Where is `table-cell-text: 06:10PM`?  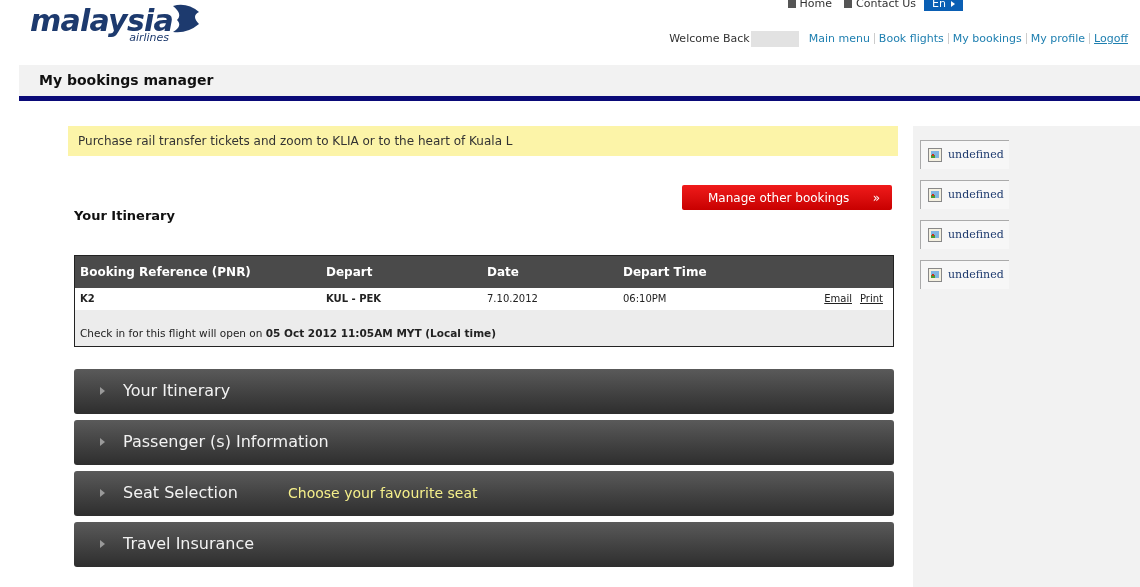 table-cell-text: 06:10PM is located at coordinates (645, 299).